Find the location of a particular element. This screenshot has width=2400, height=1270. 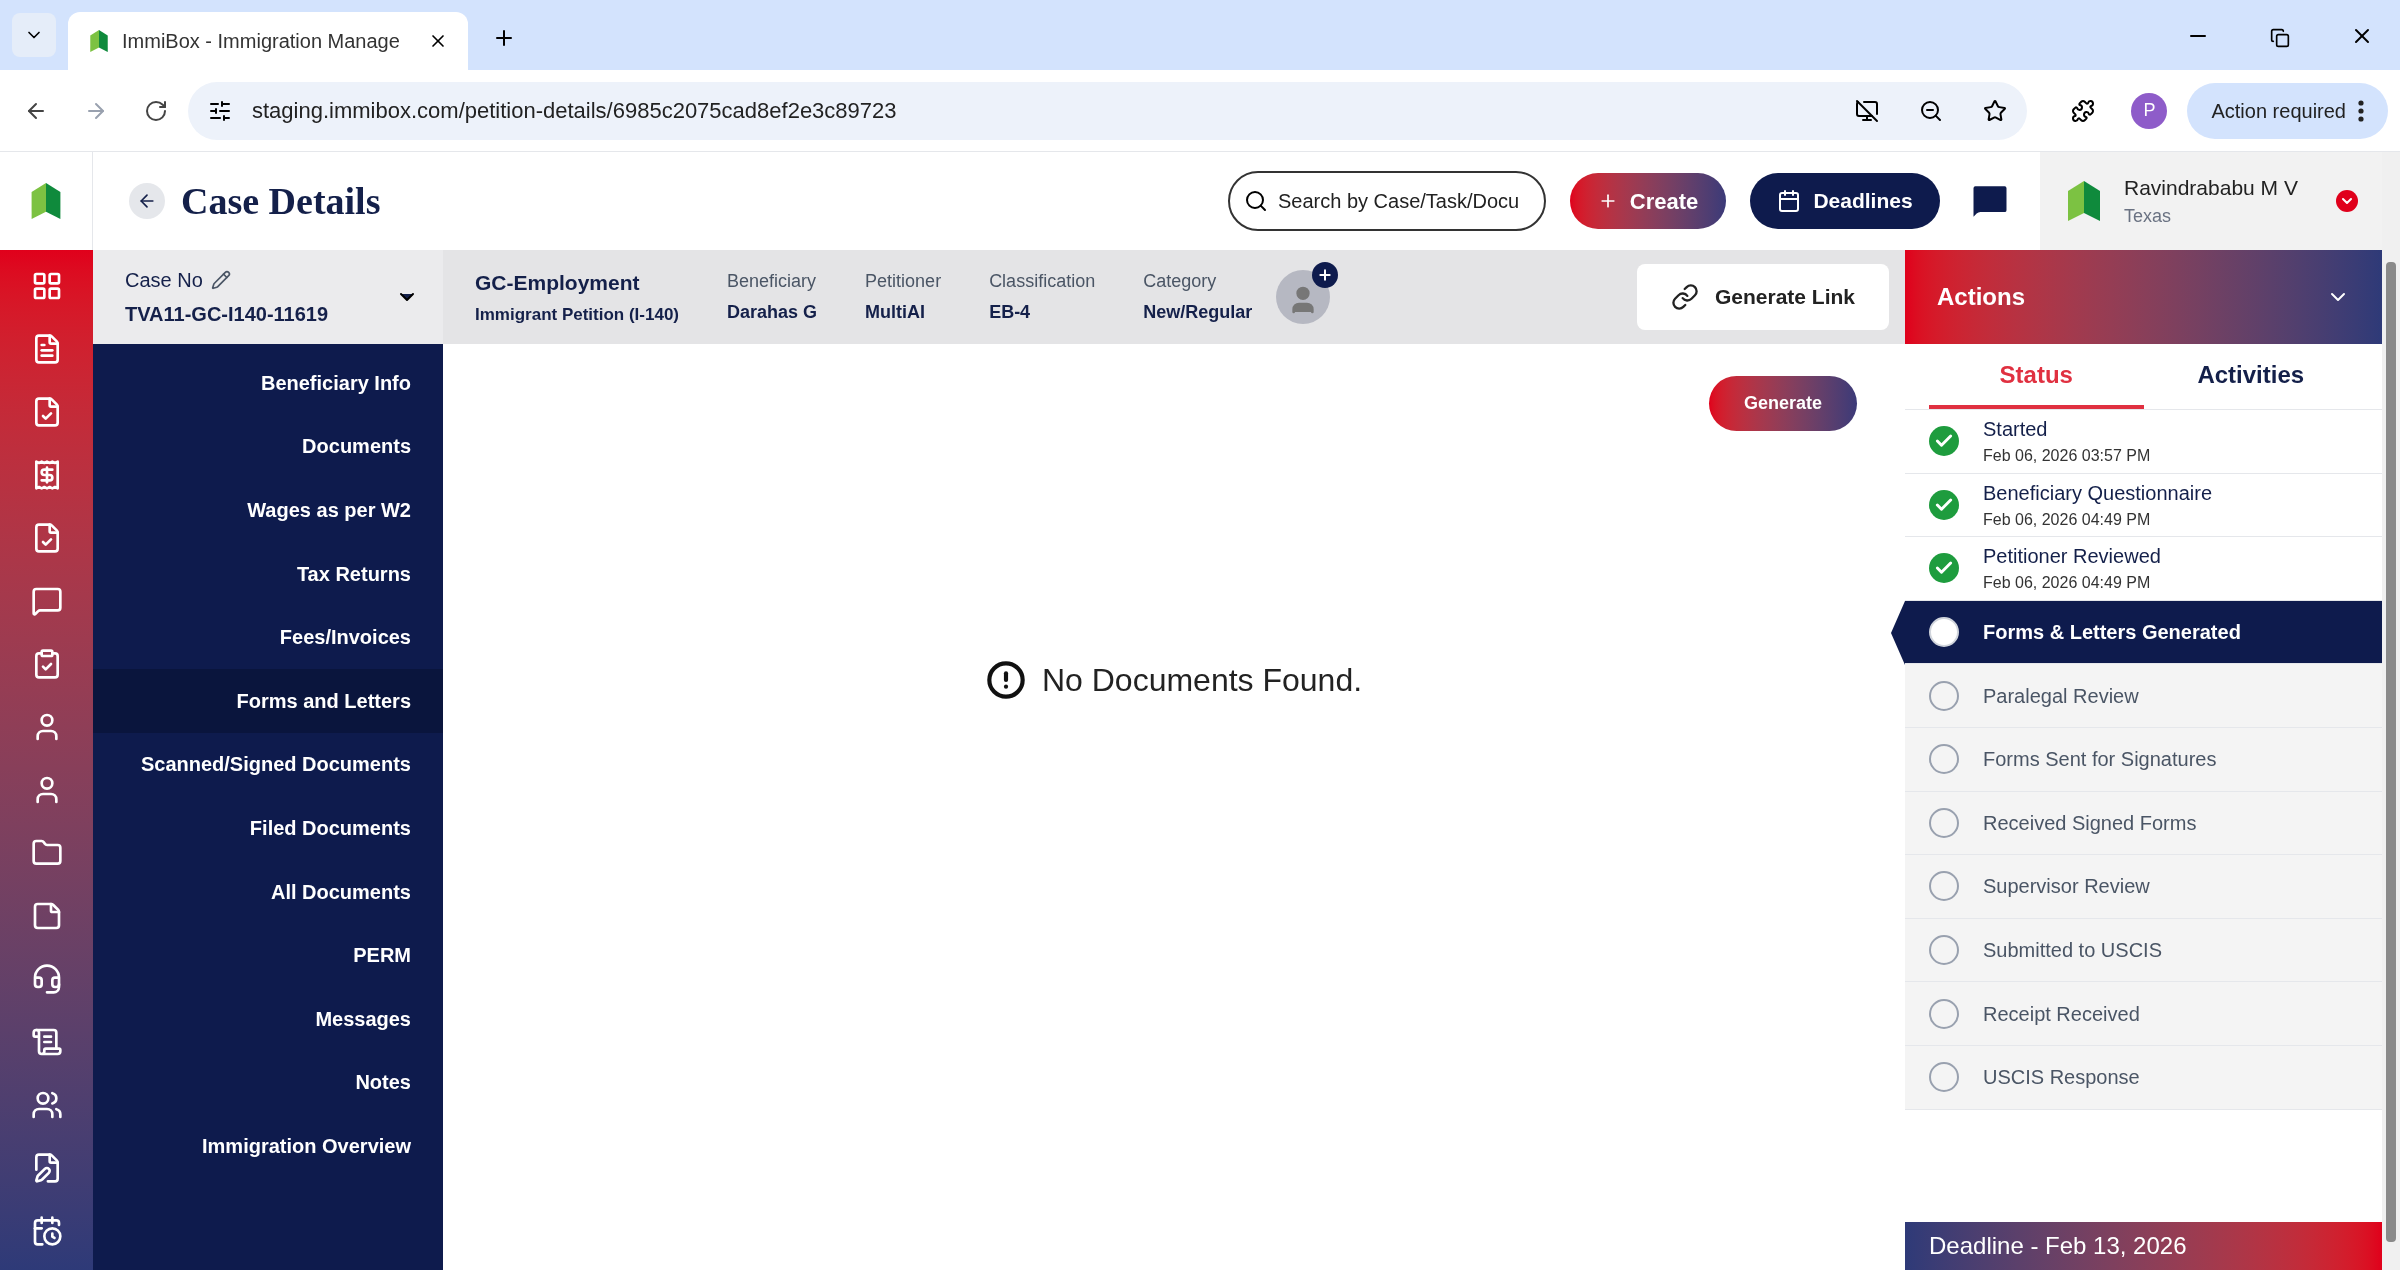

page-title: Case Details is located at coordinates (281, 201).